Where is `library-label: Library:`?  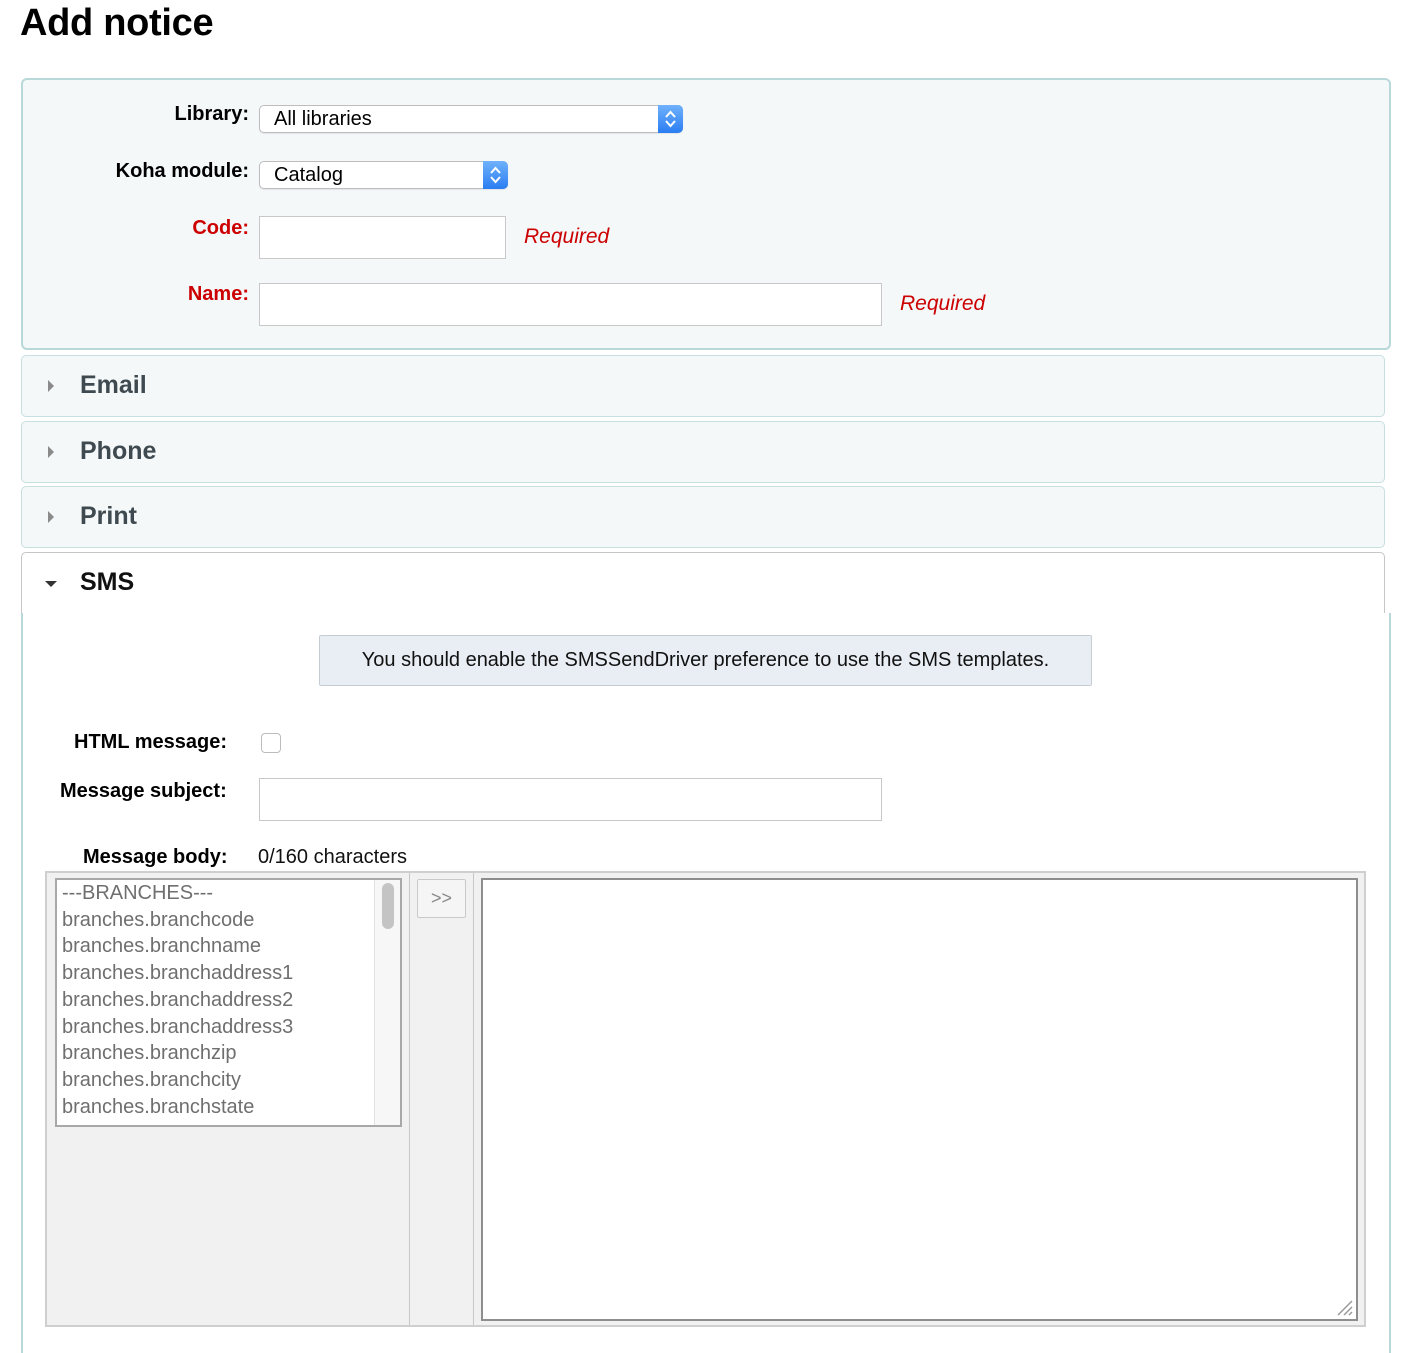
library-label: Library: is located at coordinates (211, 114).